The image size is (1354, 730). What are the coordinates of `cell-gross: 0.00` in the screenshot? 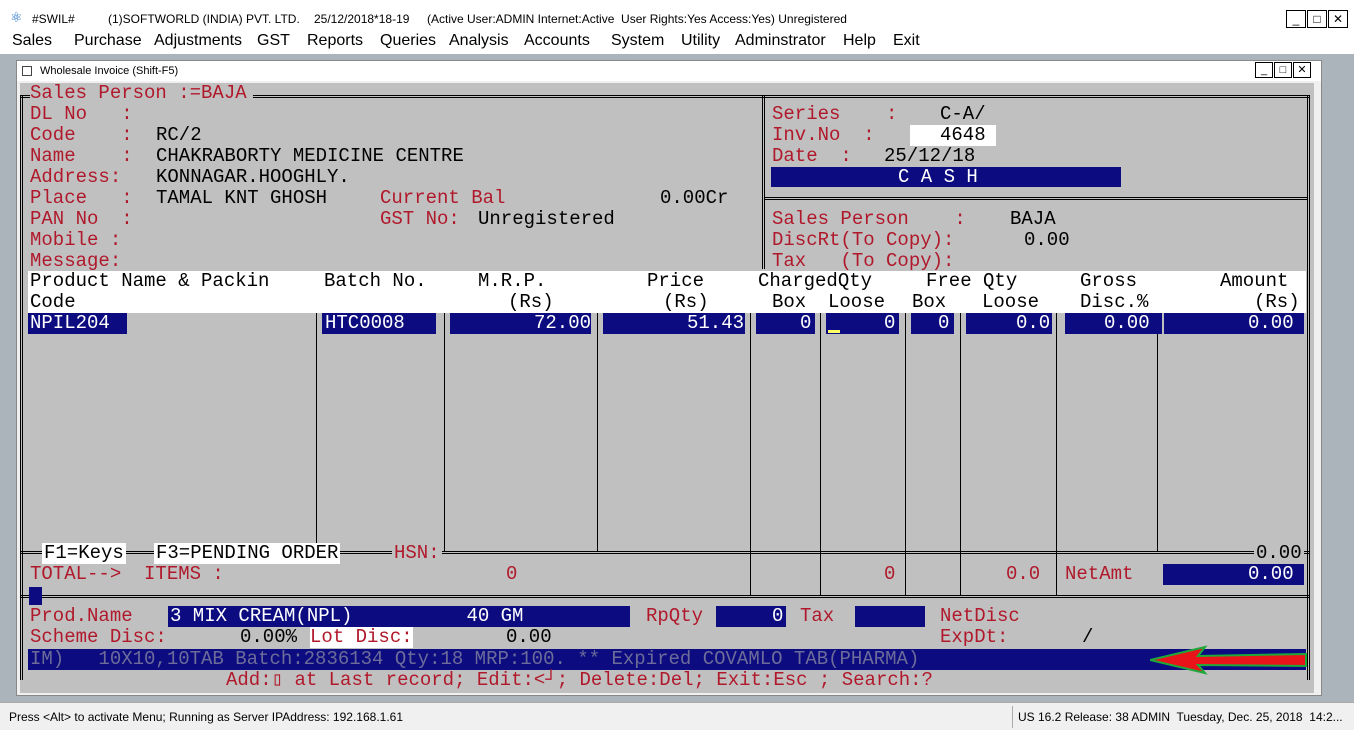 It's located at (1127, 323).